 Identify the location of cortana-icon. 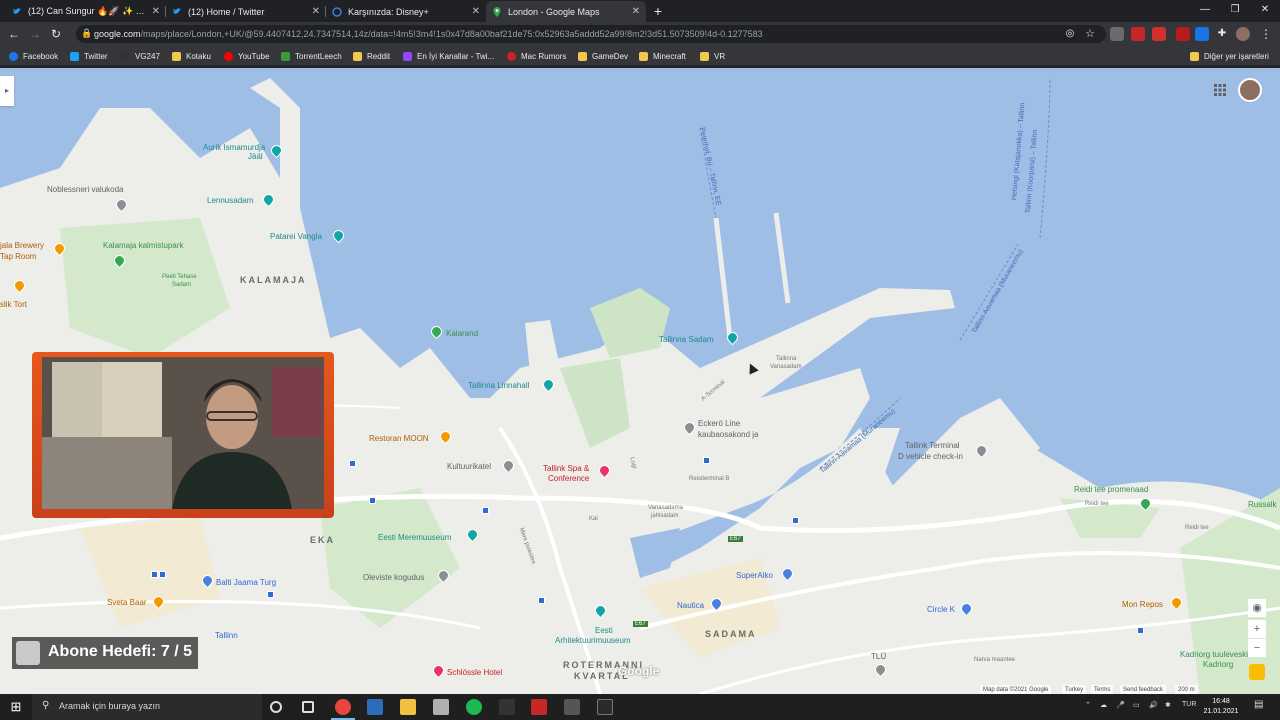
(276, 707).